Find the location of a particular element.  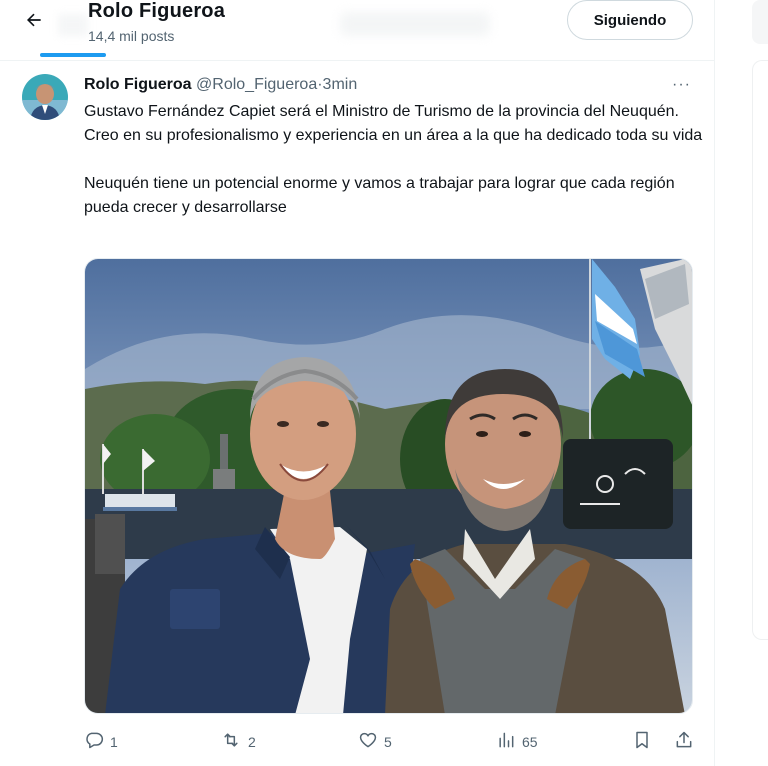

profile-name-title: Rolo Figueroa is located at coordinates (157, 11).